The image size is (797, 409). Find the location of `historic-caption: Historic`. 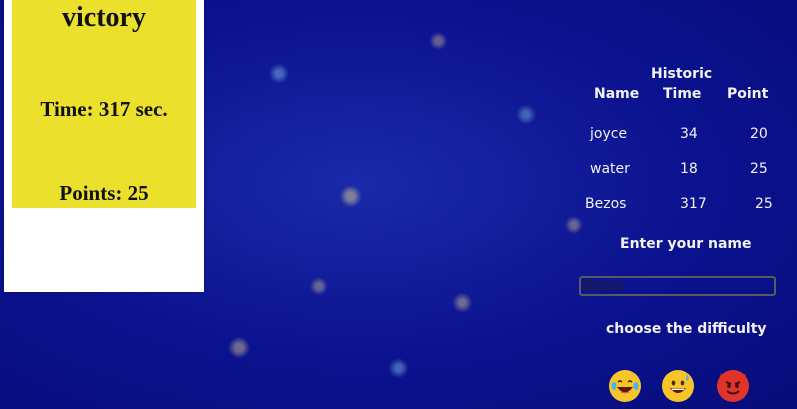

historic-caption: Historic is located at coordinates (682, 74).